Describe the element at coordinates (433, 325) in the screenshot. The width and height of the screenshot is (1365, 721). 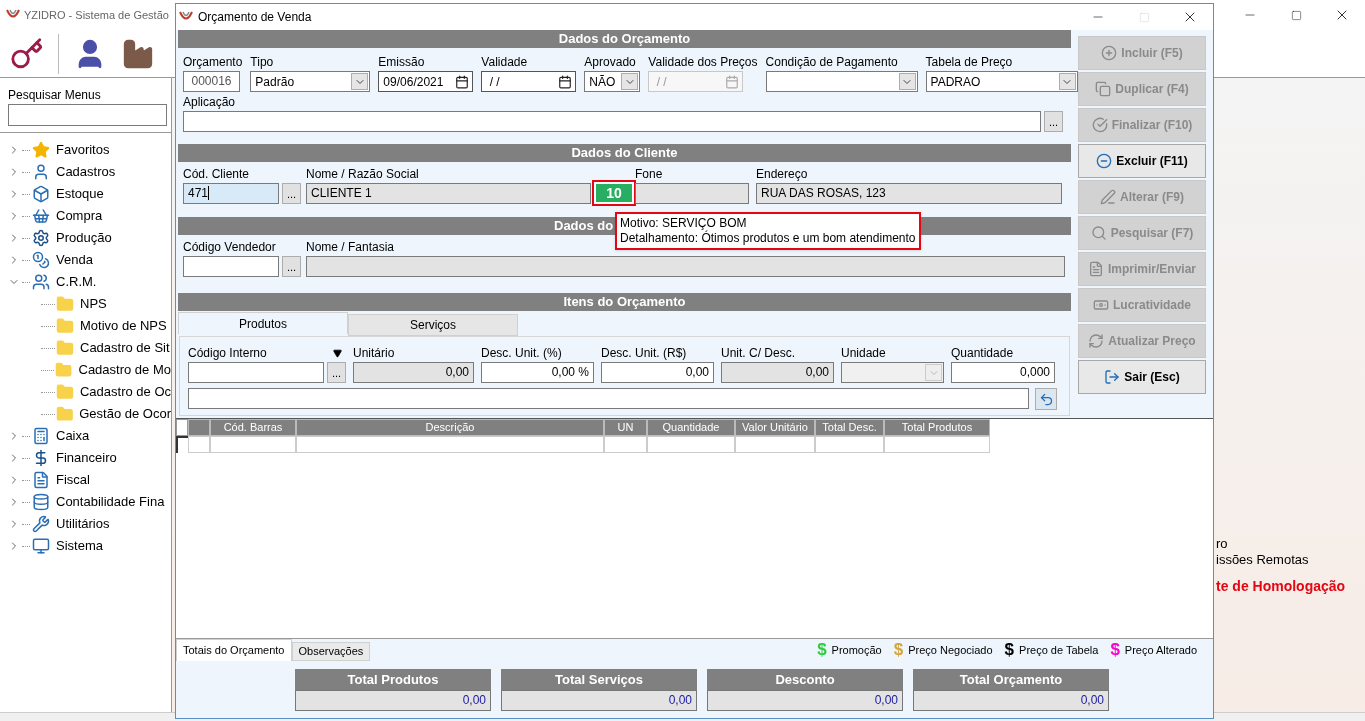
I see `tab: Serviços` at that location.